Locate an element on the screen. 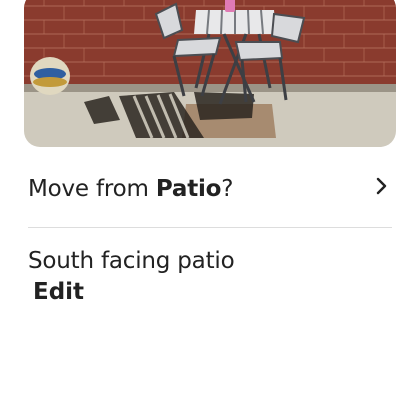  chevron-right-icon is located at coordinates (381, 186).